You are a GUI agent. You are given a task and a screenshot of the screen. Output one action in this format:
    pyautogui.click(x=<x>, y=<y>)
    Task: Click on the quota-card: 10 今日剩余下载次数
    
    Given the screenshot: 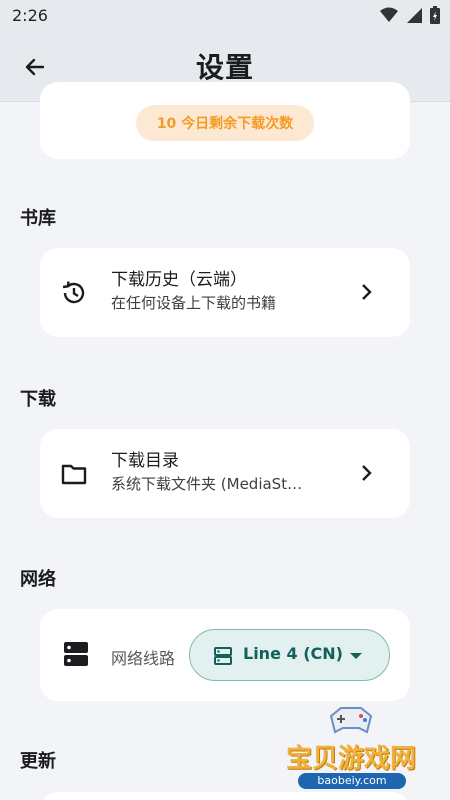 What is the action you would take?
    pyautogui.click(x=225, y=120)
    